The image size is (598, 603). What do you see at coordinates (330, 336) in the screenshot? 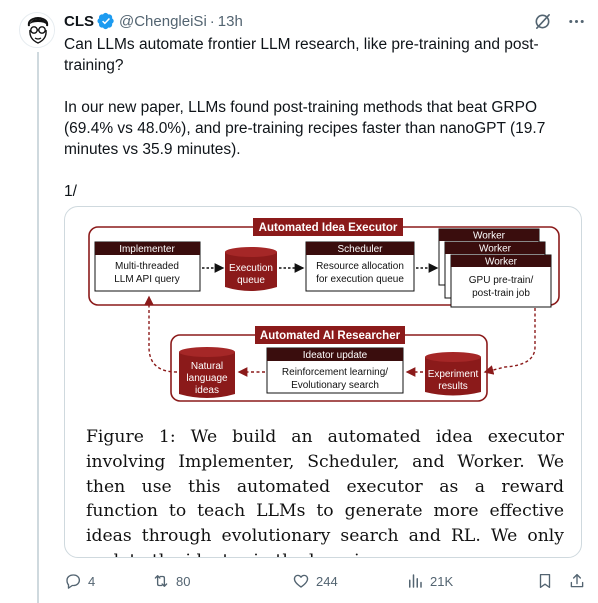
I see `researcher-title: Automated AI Researcher` at bounding box center [330, 336].